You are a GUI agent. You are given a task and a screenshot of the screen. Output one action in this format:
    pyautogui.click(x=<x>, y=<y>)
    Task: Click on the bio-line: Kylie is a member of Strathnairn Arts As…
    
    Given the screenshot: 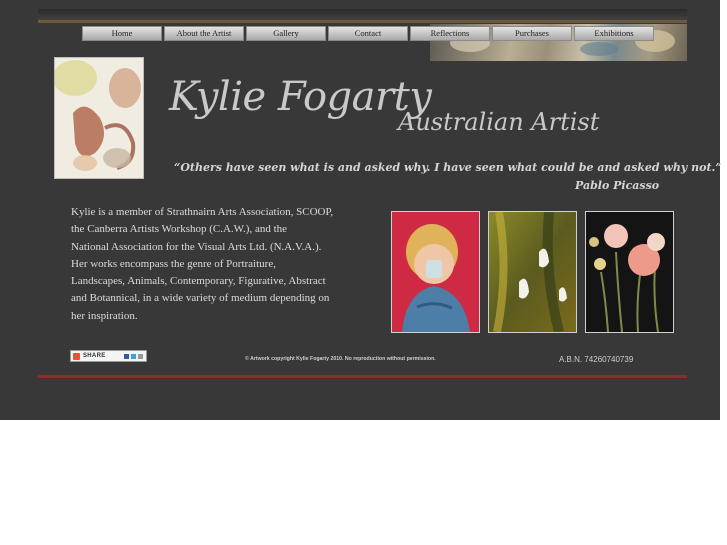 What is the action you would take?
    pyautogui.click(x=202, y=212)
    